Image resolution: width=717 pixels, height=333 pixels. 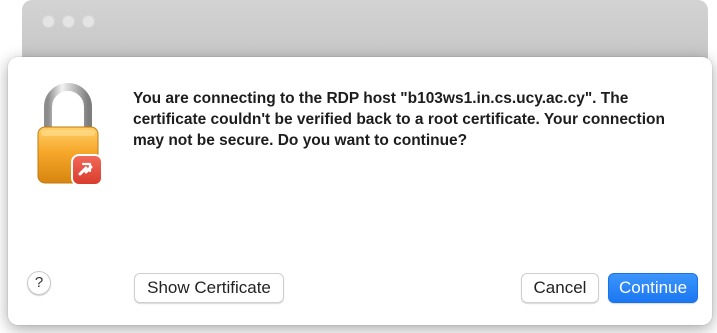 What do you see at coordinates (48, 21) in the screenshot?
I see `close-window-button` at bounding box center [48, 21].